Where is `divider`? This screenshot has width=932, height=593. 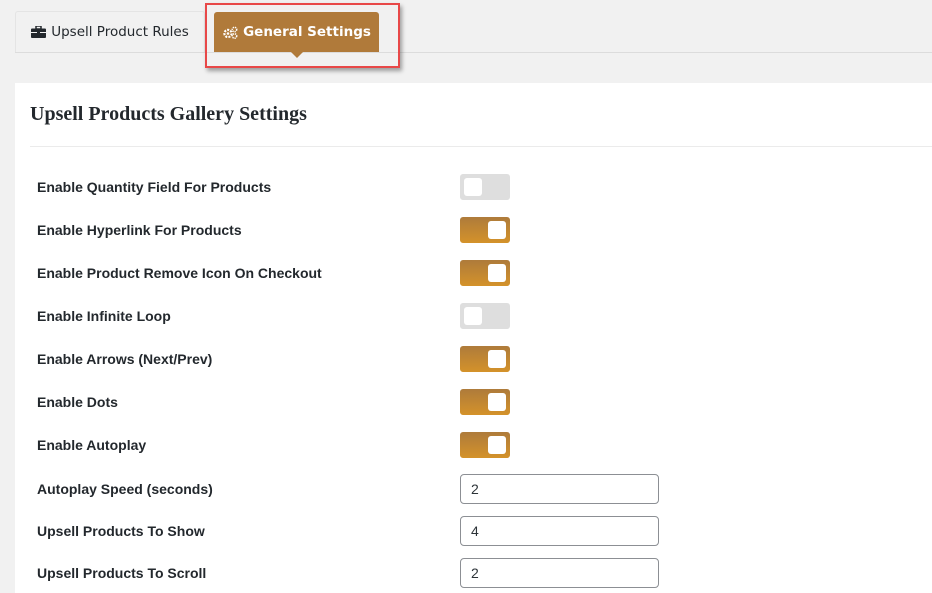
divider is located at coordinates (481, 146).